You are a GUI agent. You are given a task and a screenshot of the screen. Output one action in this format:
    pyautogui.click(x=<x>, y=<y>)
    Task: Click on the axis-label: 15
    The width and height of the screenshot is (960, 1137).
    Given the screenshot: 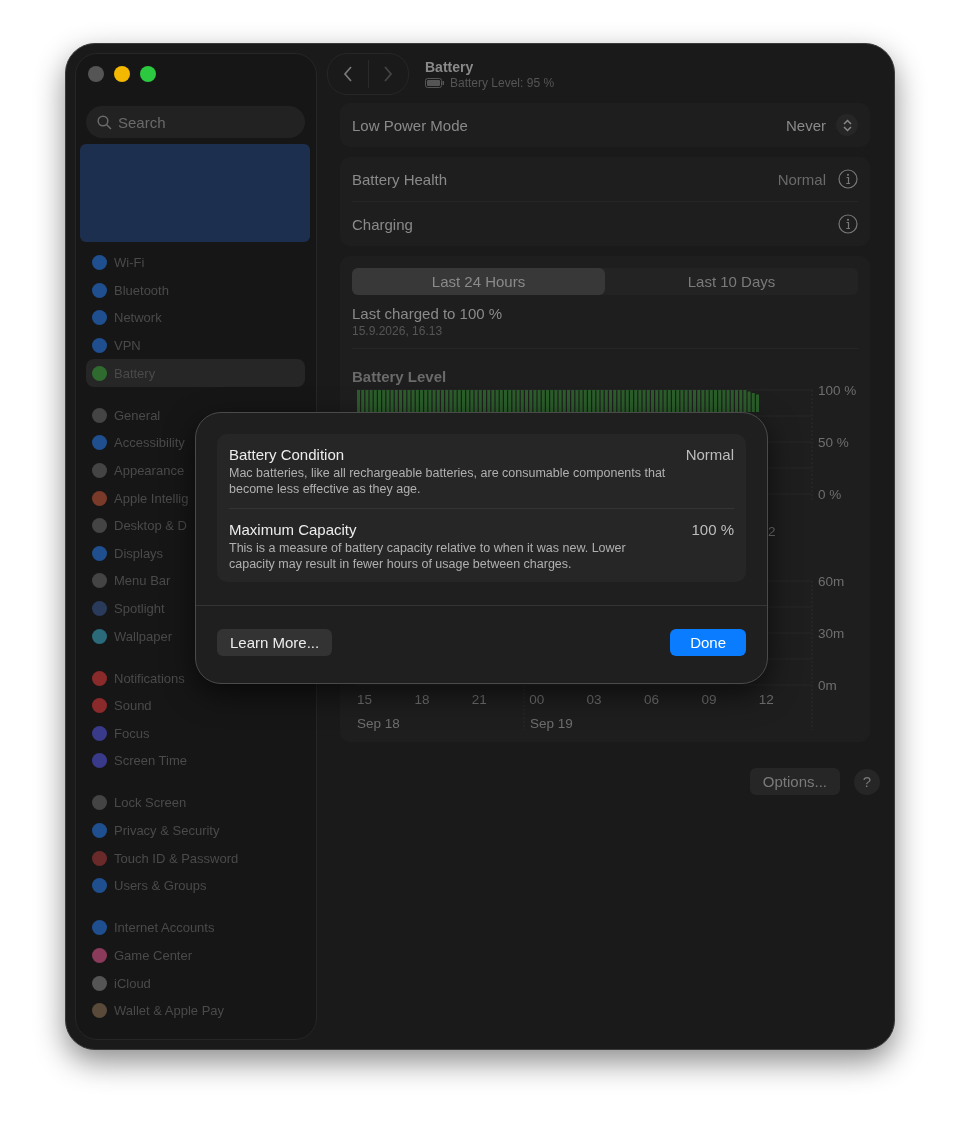 What is the action you would take?
    pyautogui.click(x=365, y=699)
    